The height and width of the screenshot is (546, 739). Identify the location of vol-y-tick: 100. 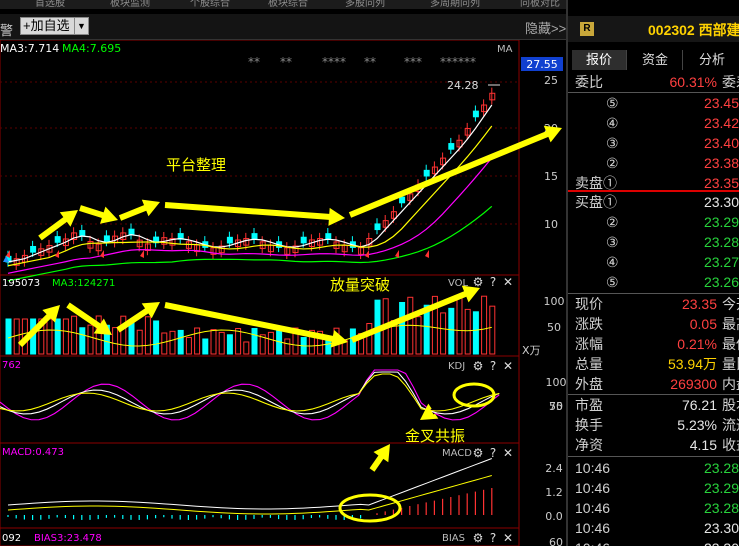
(554, 301).